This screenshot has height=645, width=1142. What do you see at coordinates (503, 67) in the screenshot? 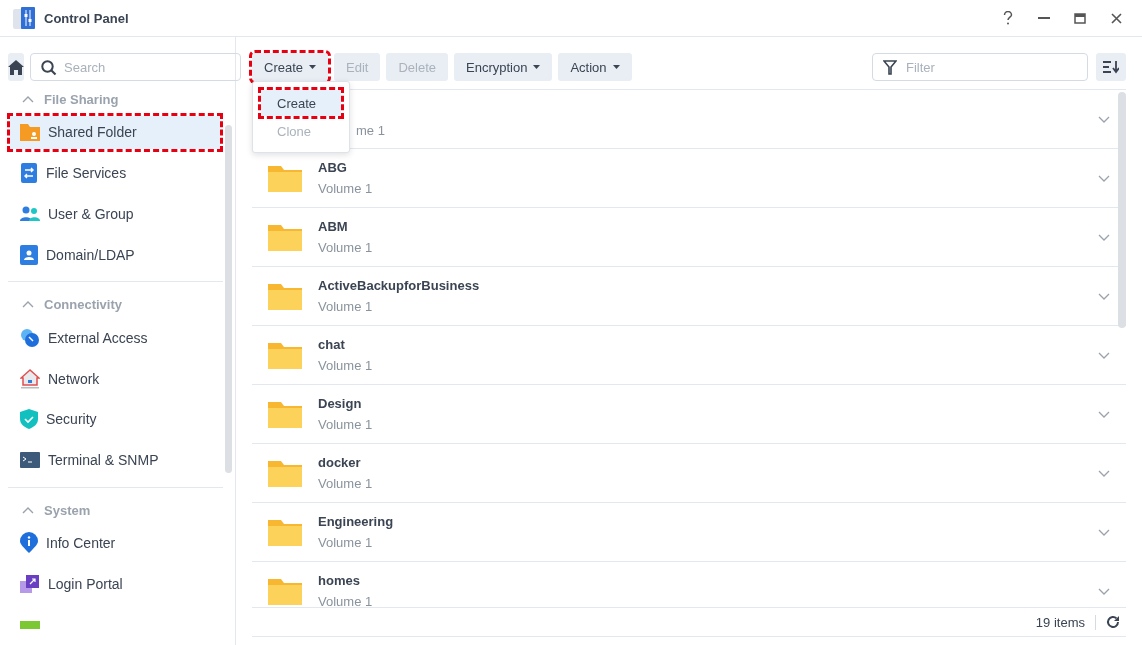
I see `toolbar-button: Encryption` at bounding box center [503, 67].